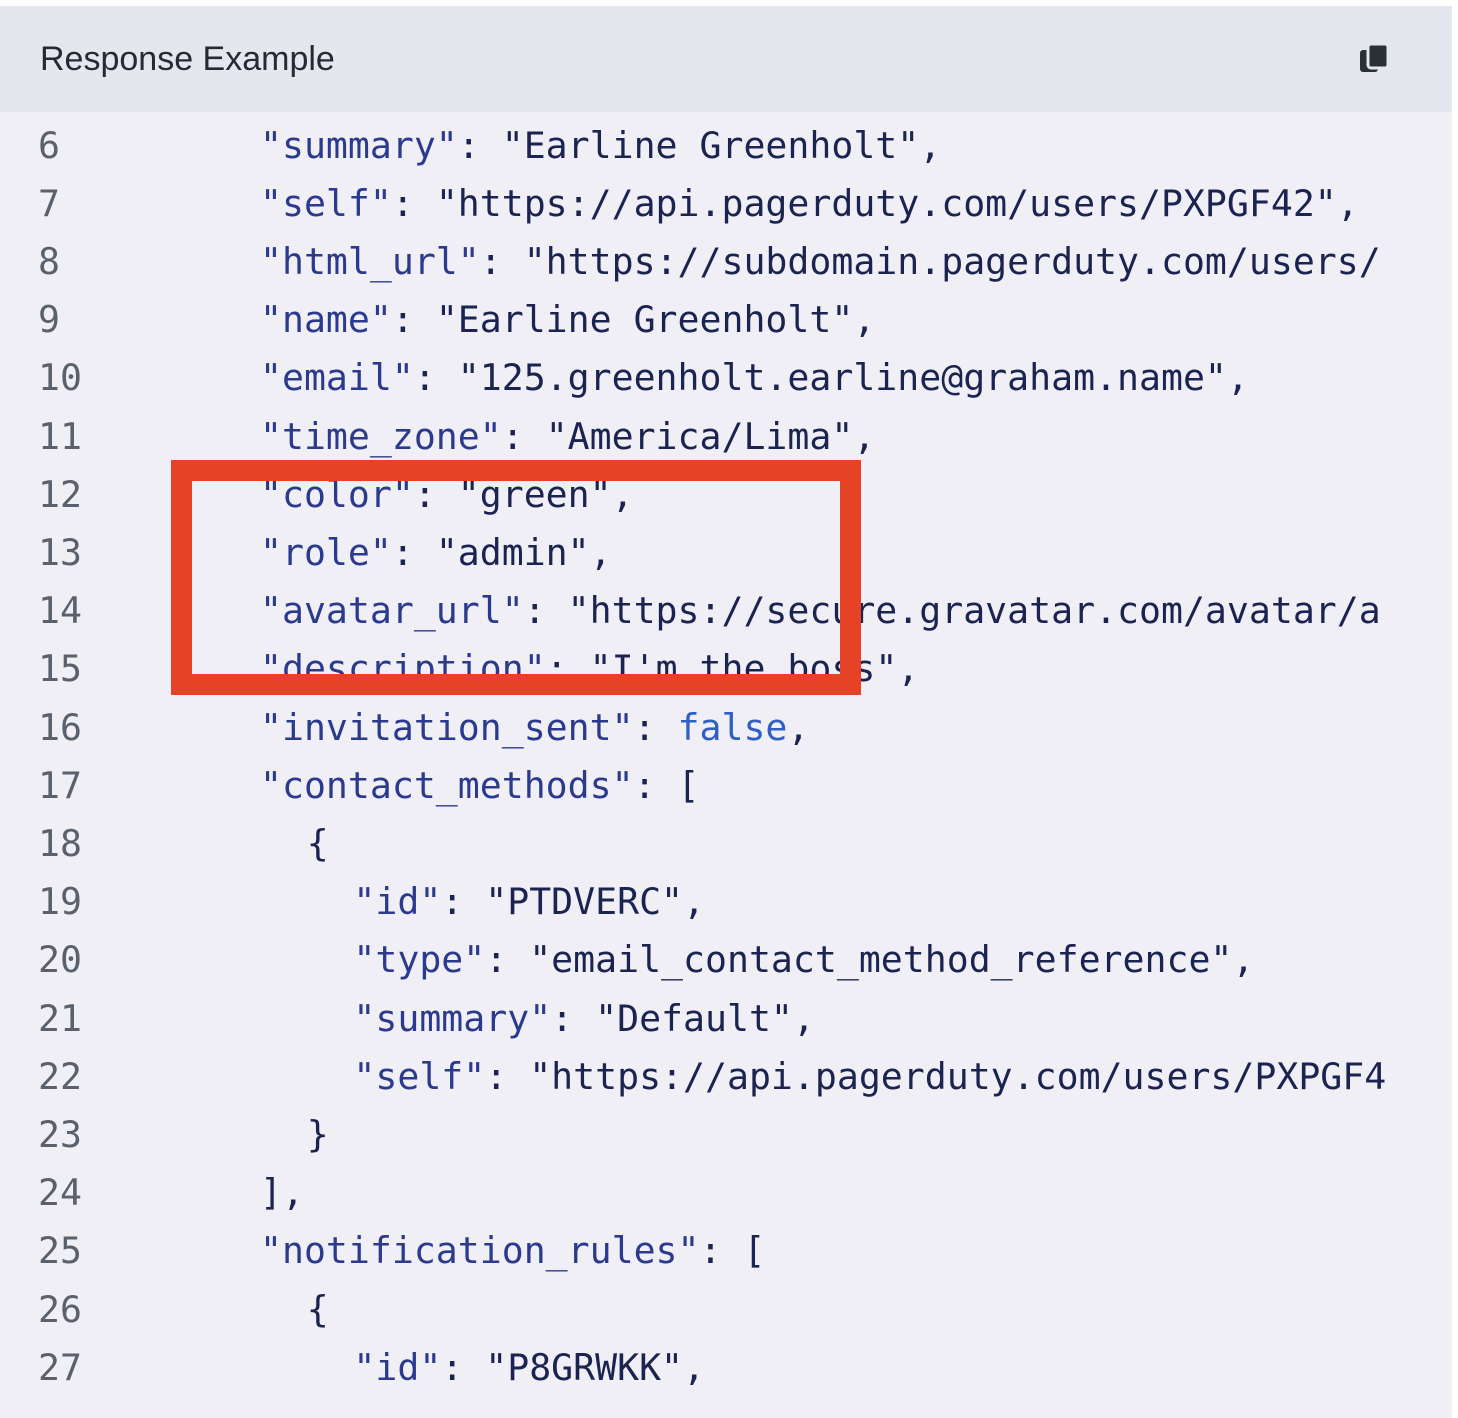 This screenshot has width=1458, height=1418. I want to click on json-punctuation: {, so click(317, 843).